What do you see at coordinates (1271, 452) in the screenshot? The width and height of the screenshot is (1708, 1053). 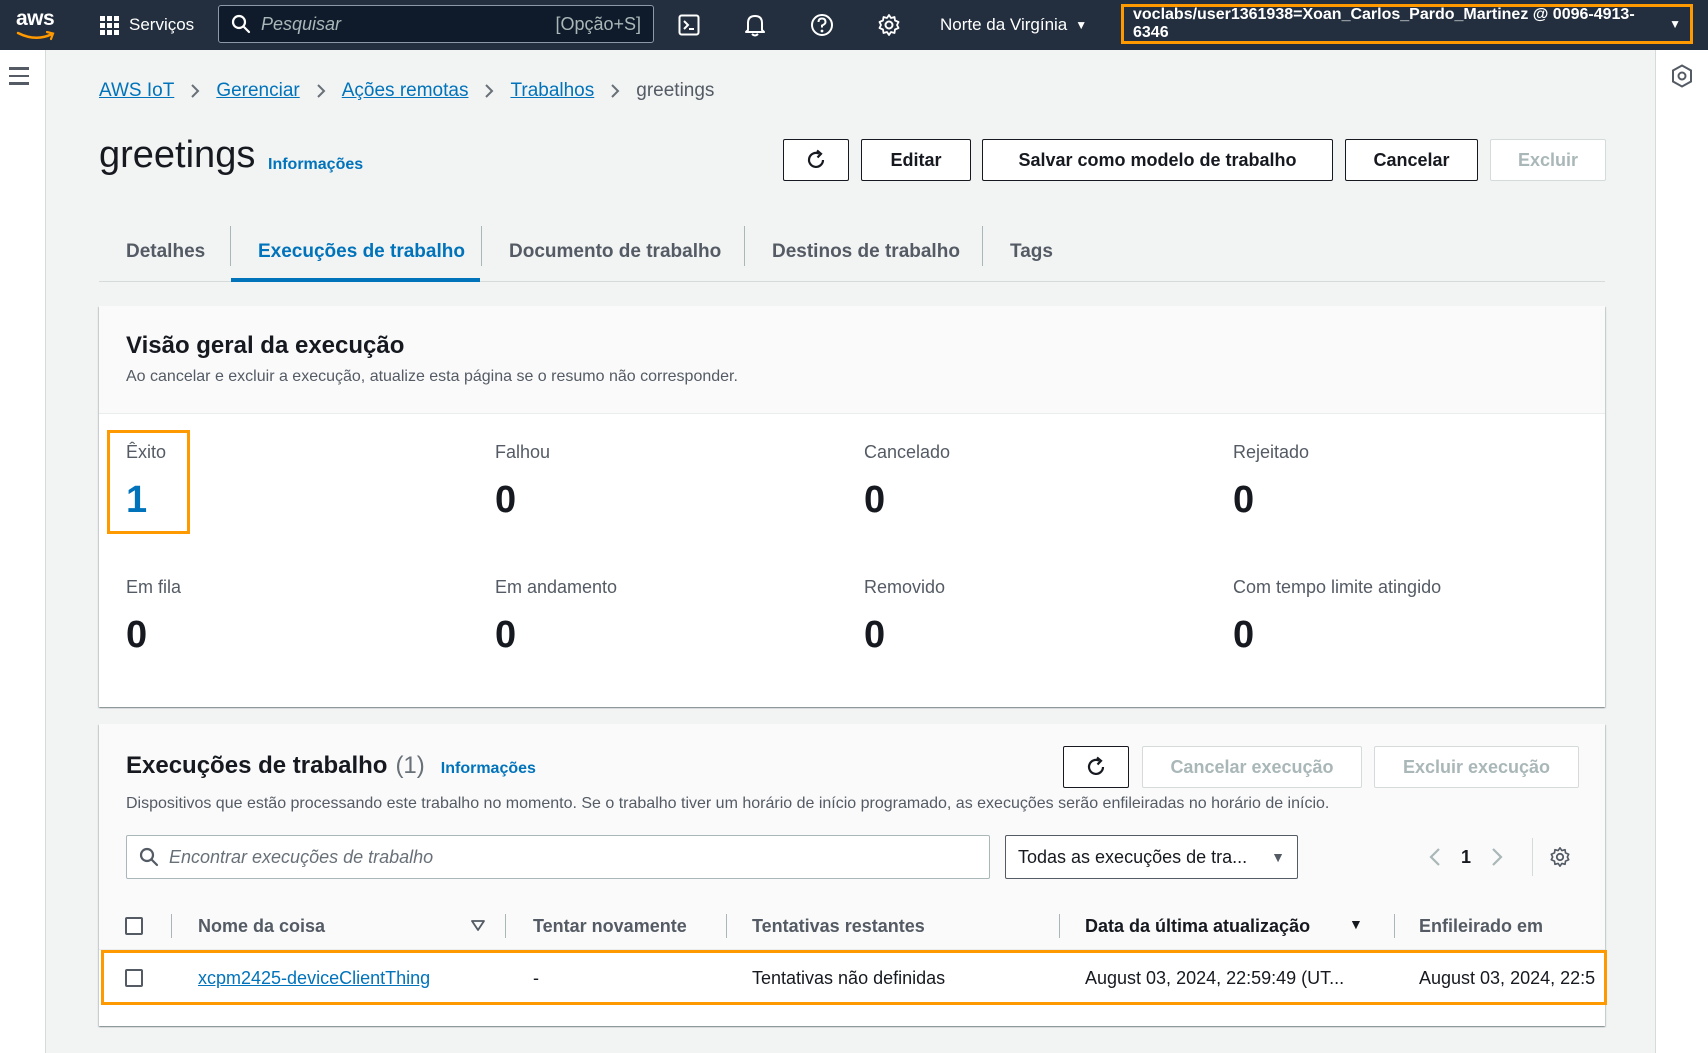 I see `stat-label: Rejeitado` at bounding box center [1271, 452].